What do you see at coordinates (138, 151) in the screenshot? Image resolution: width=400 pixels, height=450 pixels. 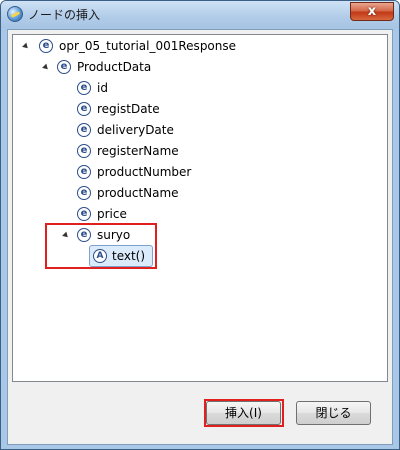 I see `tree-node-label: registerName` at bounding box center [138, 151].